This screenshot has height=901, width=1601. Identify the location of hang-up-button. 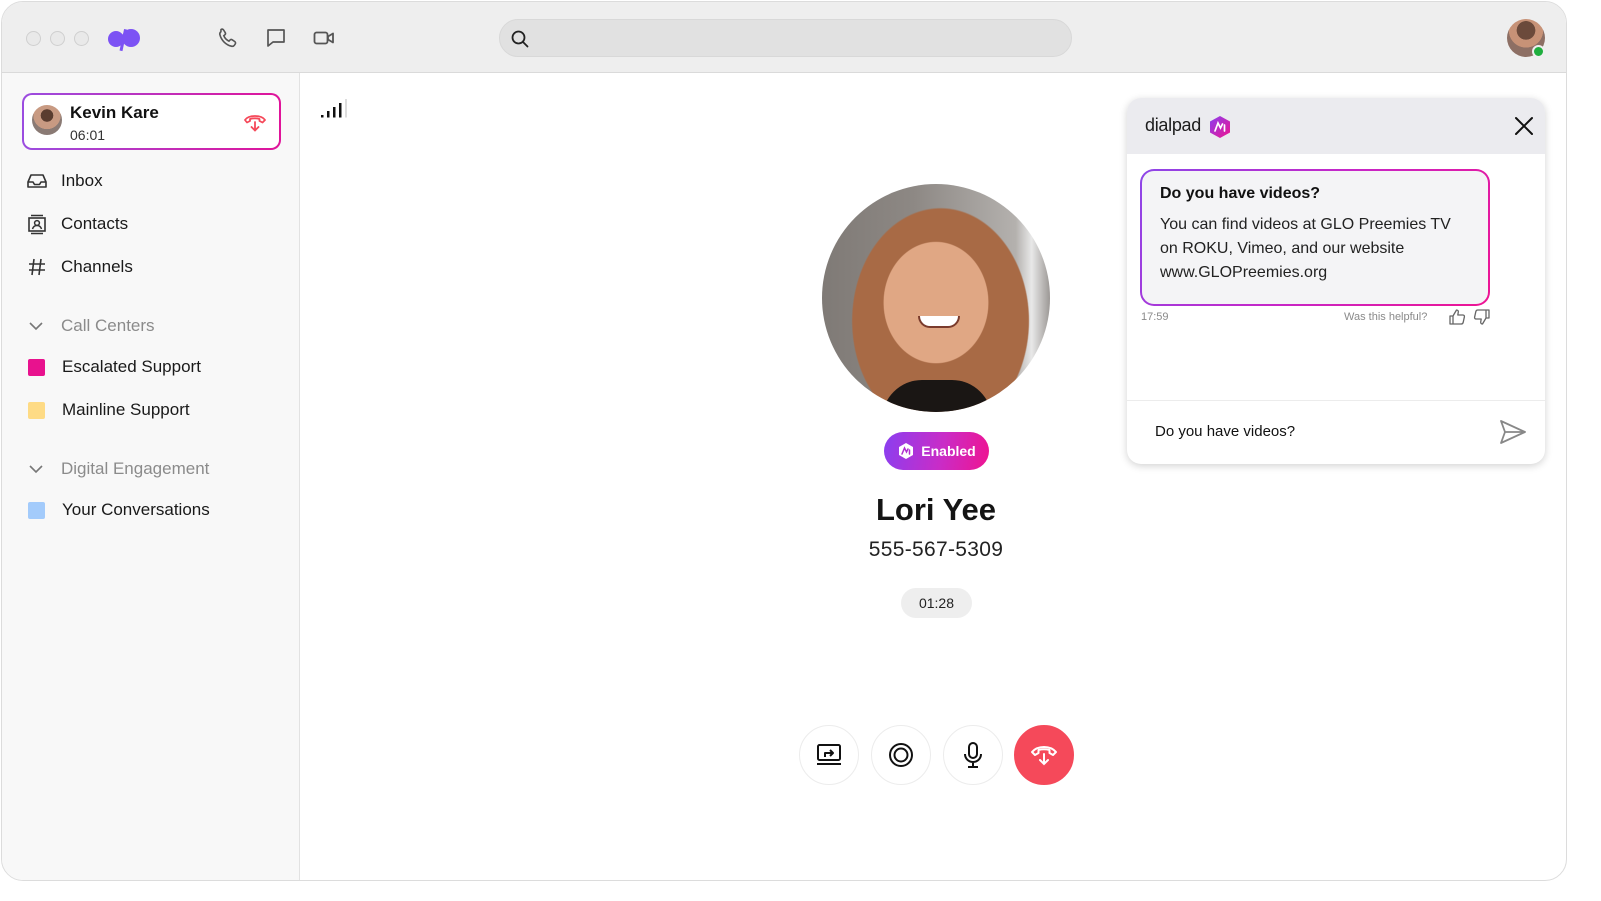
(1044, 755).